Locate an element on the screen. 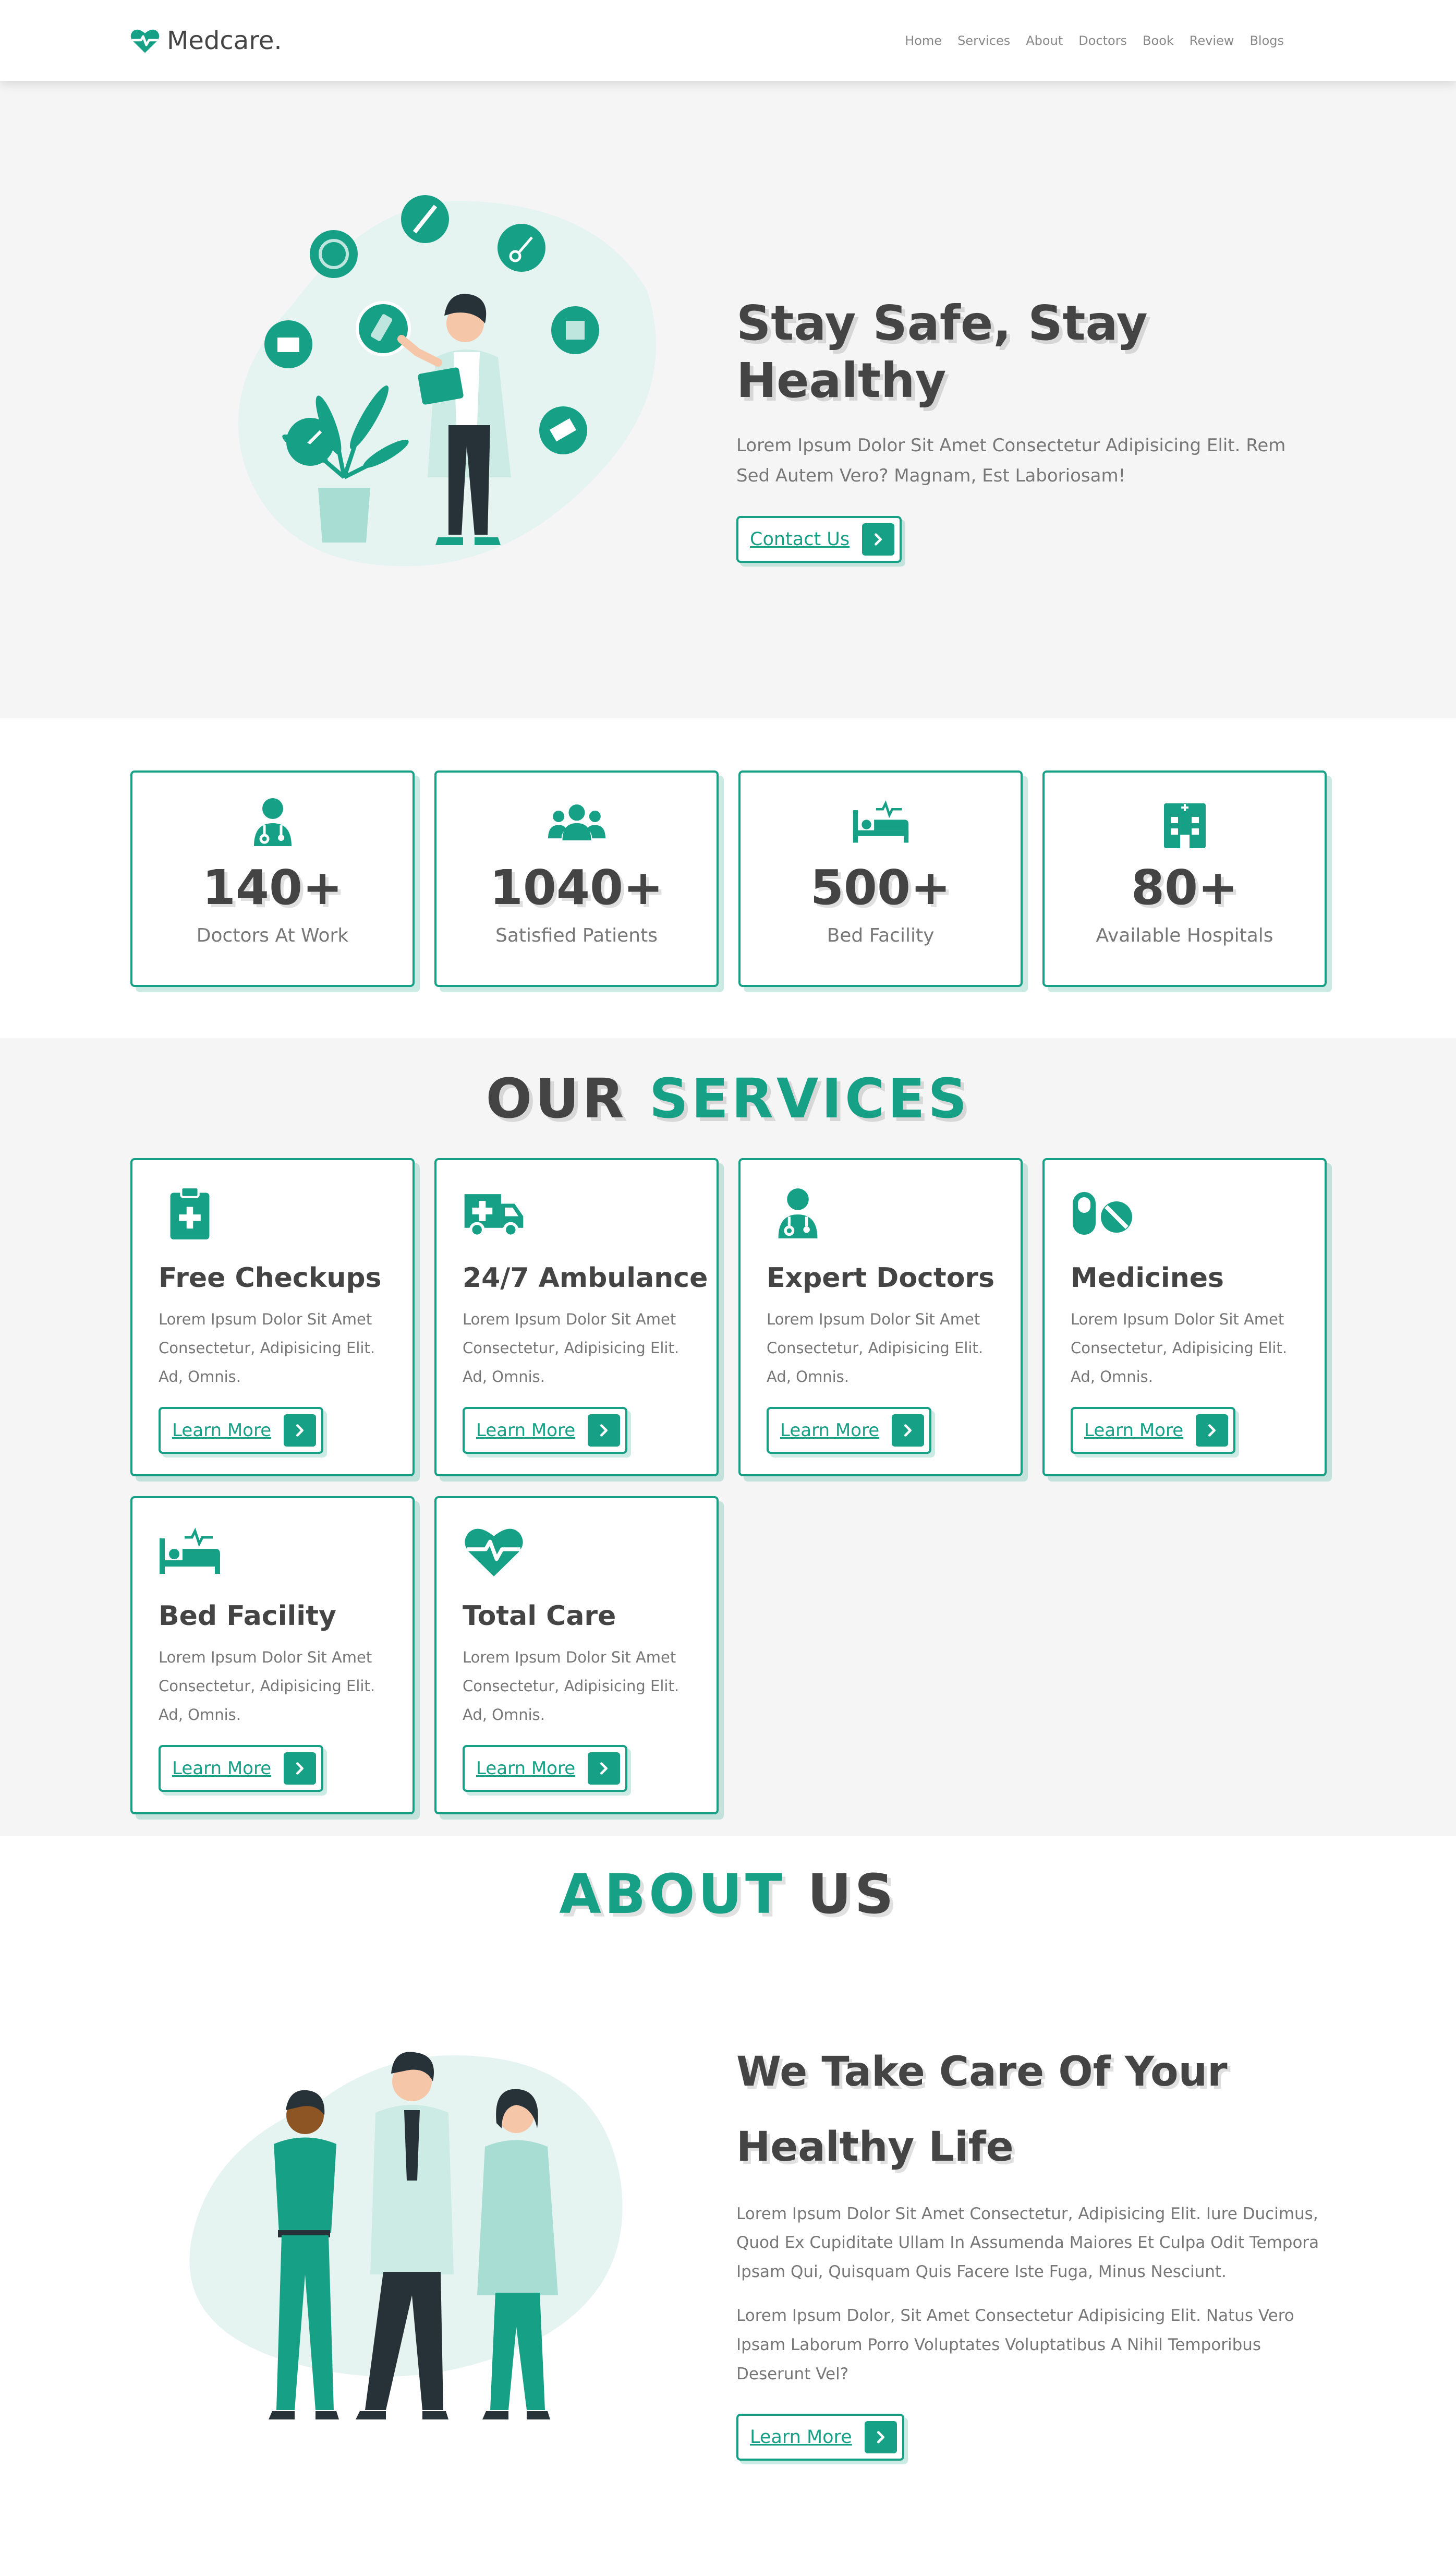 The image size is (1456, 2553). stat-label: Doctors At Work is located at coordinates (272, 936).